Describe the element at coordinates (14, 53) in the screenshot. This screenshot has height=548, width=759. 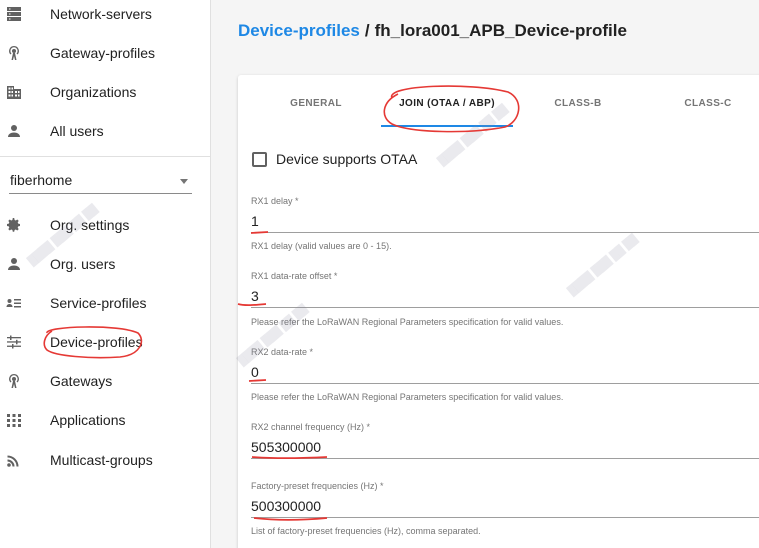
I see `gateway-profile-icon` at that location.